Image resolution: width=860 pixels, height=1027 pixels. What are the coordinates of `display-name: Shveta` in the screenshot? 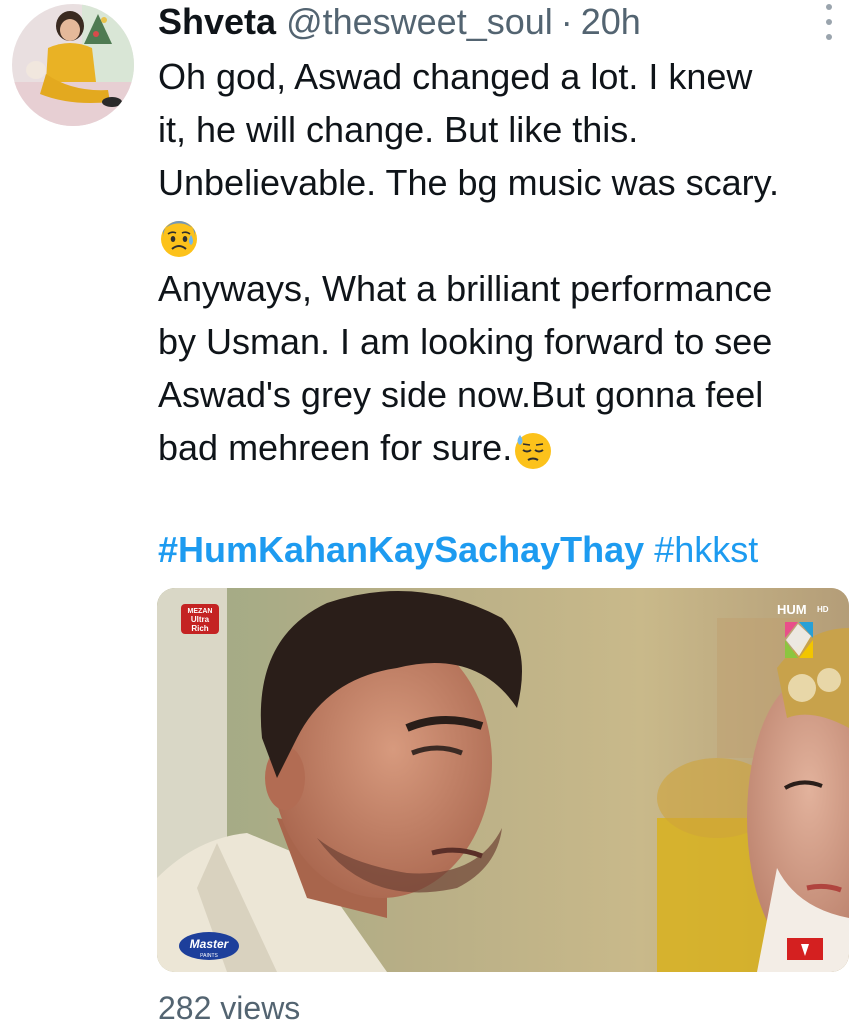 It's located at (217, 22).